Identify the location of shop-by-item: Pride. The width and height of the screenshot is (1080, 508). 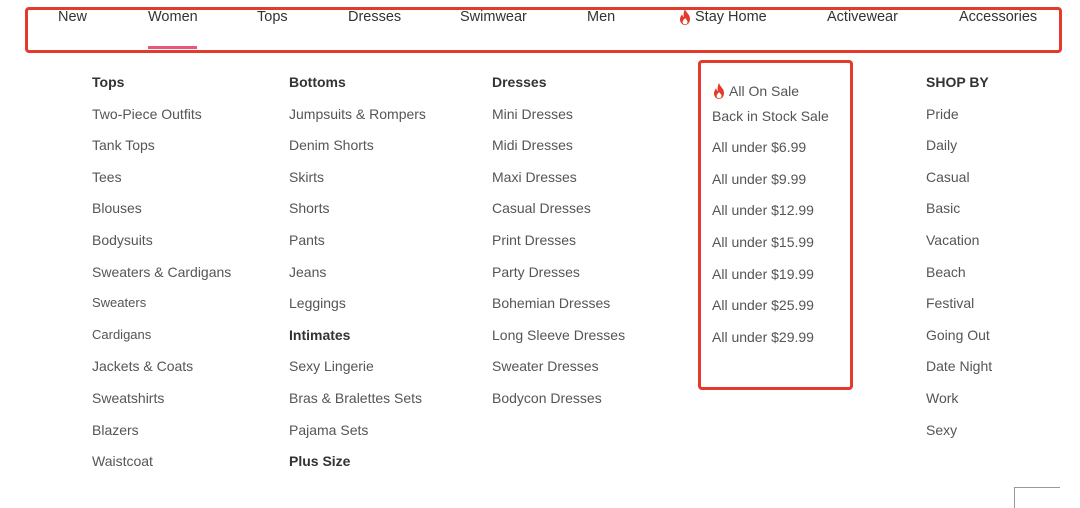
(959, 121).